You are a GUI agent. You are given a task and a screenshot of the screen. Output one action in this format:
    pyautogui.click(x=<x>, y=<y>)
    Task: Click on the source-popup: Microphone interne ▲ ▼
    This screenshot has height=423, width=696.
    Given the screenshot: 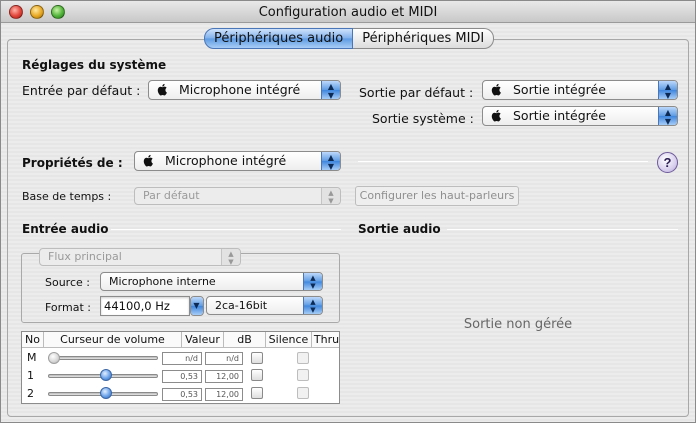 What is the action you would take?
    pyautogui.click(x=211, y=281)
    